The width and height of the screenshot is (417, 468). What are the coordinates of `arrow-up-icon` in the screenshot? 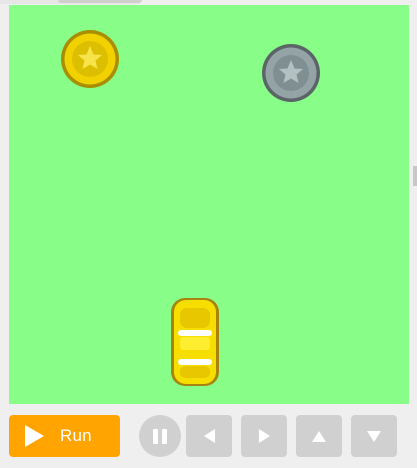 It's located at (319, 436).